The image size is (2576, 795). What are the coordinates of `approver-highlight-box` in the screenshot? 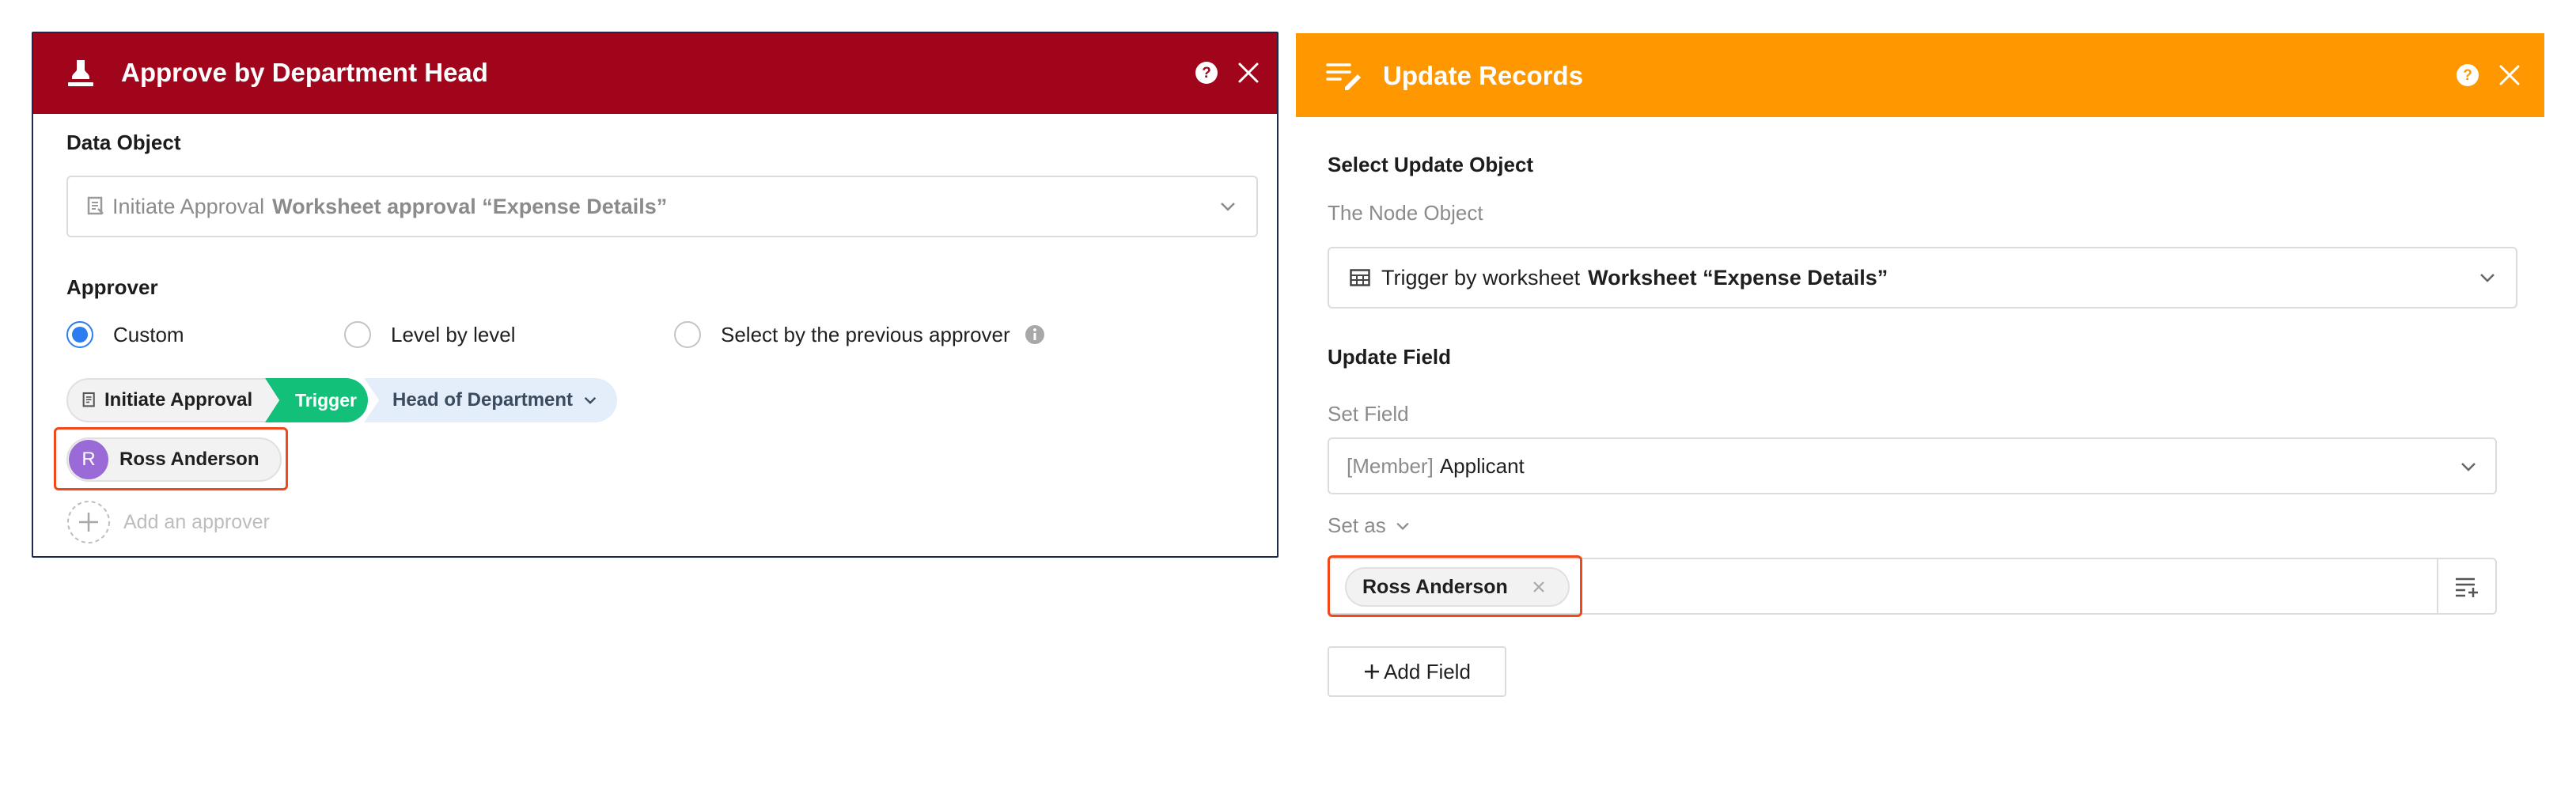 It's located at (171, 458).